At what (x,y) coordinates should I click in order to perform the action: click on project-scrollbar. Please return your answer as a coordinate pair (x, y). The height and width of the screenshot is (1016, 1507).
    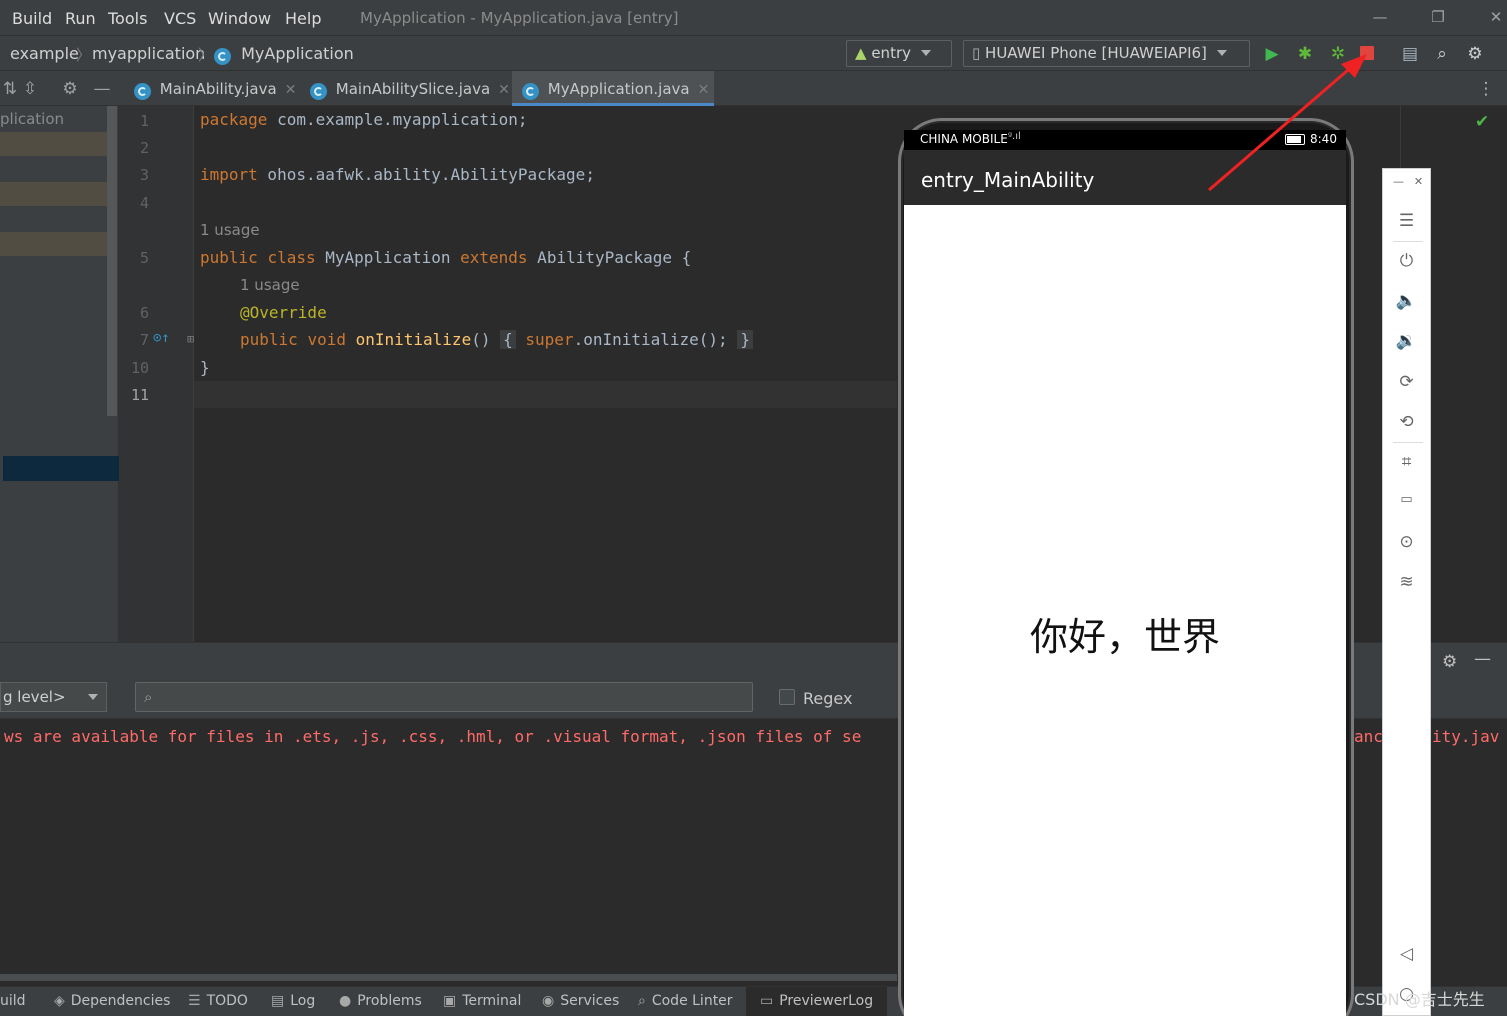
    Looking at the image, I should click on (112, 261).